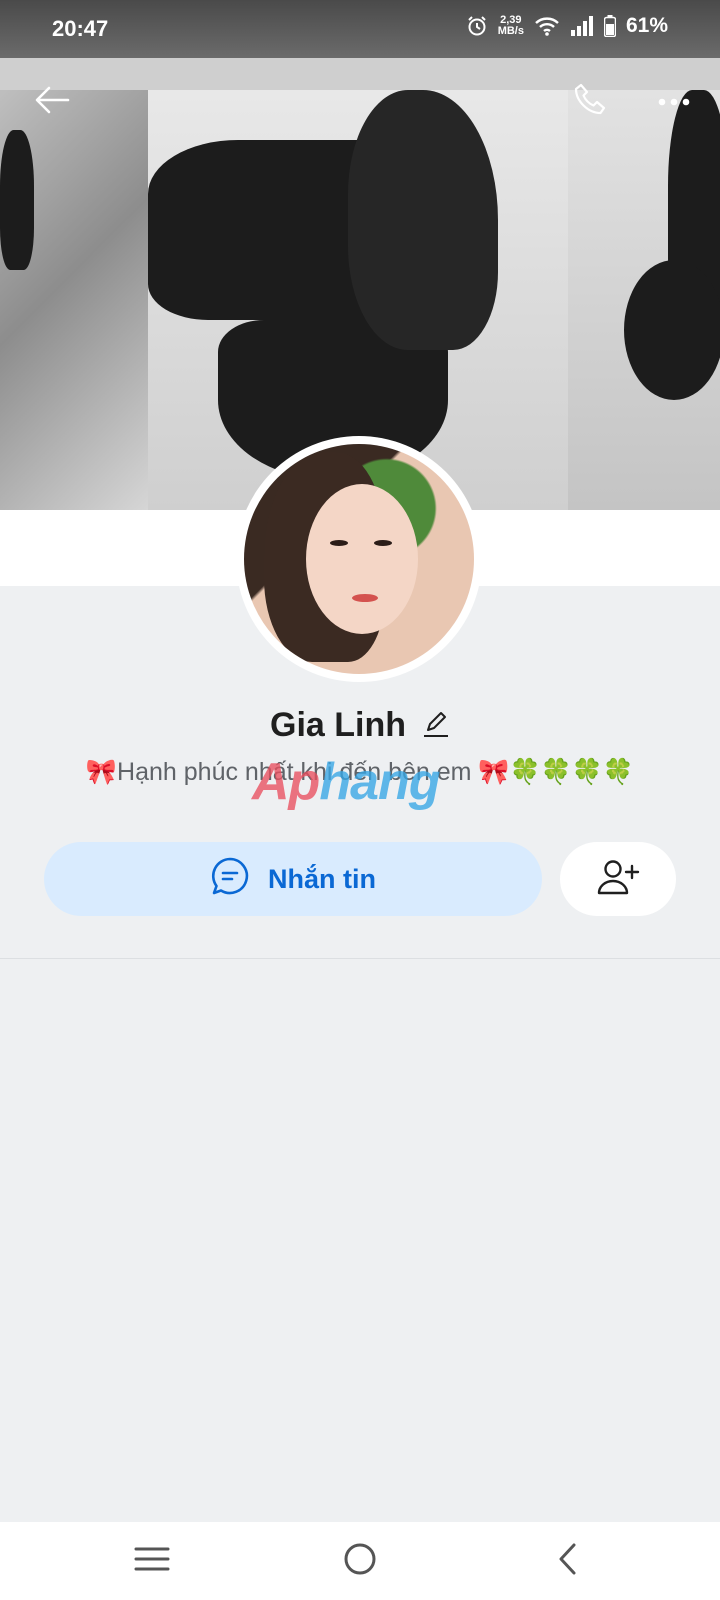  What do you see at coordinates (338, 725) in the screenshot?
I see `profile-name: Gia Linh` at bounding box center [338, 725].